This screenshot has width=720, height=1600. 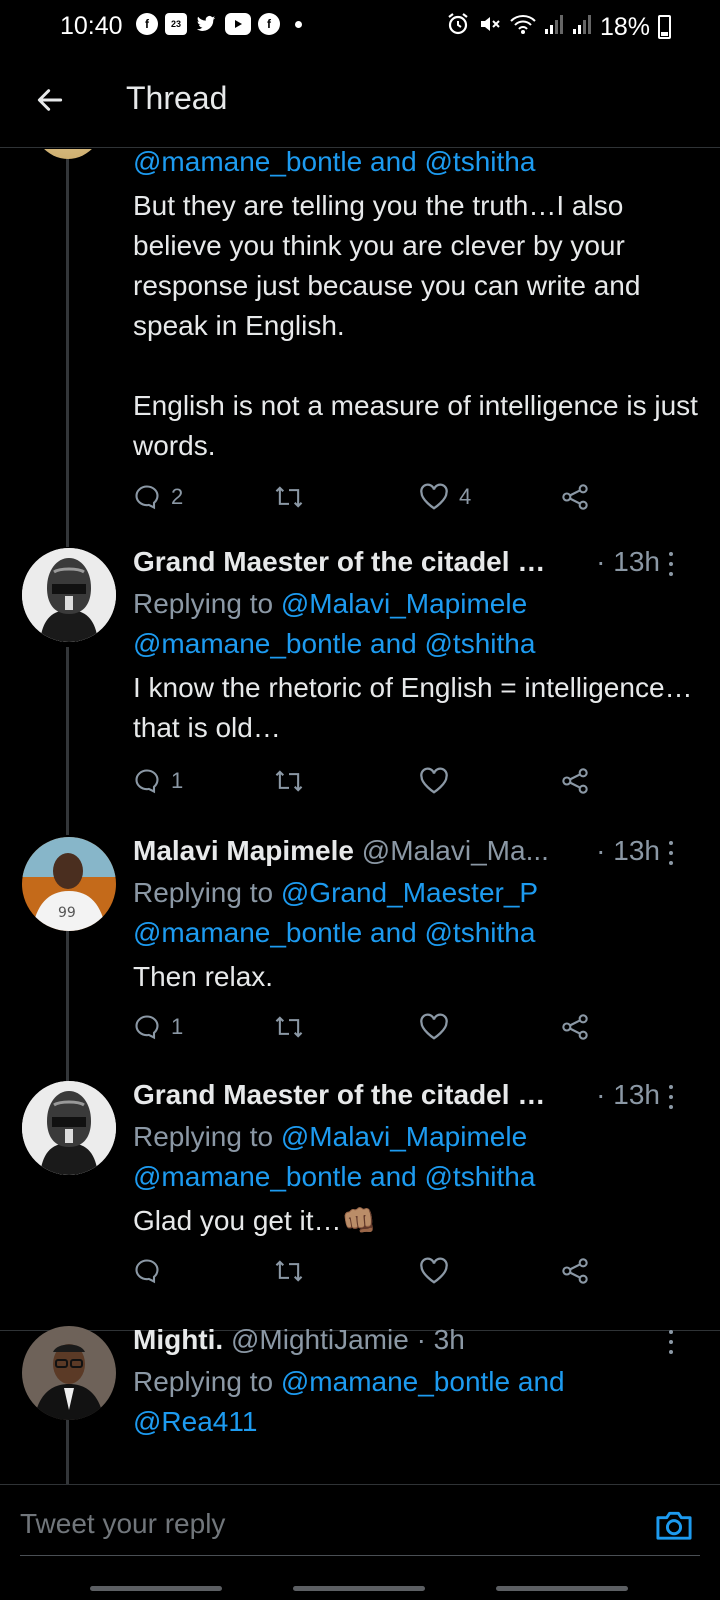 I want to click on tweet-actions: 2 4, so click(x=368, y=497).